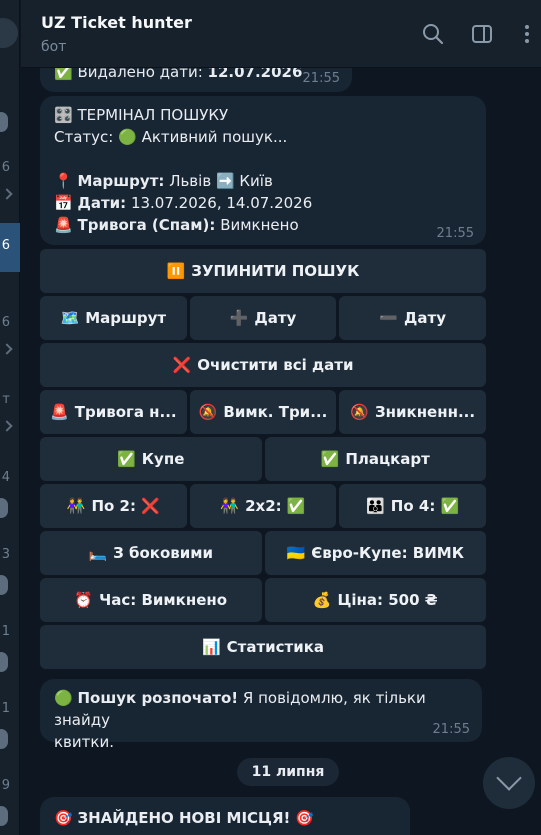 This screenshot has height=835, width=541. What do you see at coordinates (221, 203) in the screenshot?
I see `dates-value: 13.07.2026, 14.07.2026` at bounding box center [221, 203].